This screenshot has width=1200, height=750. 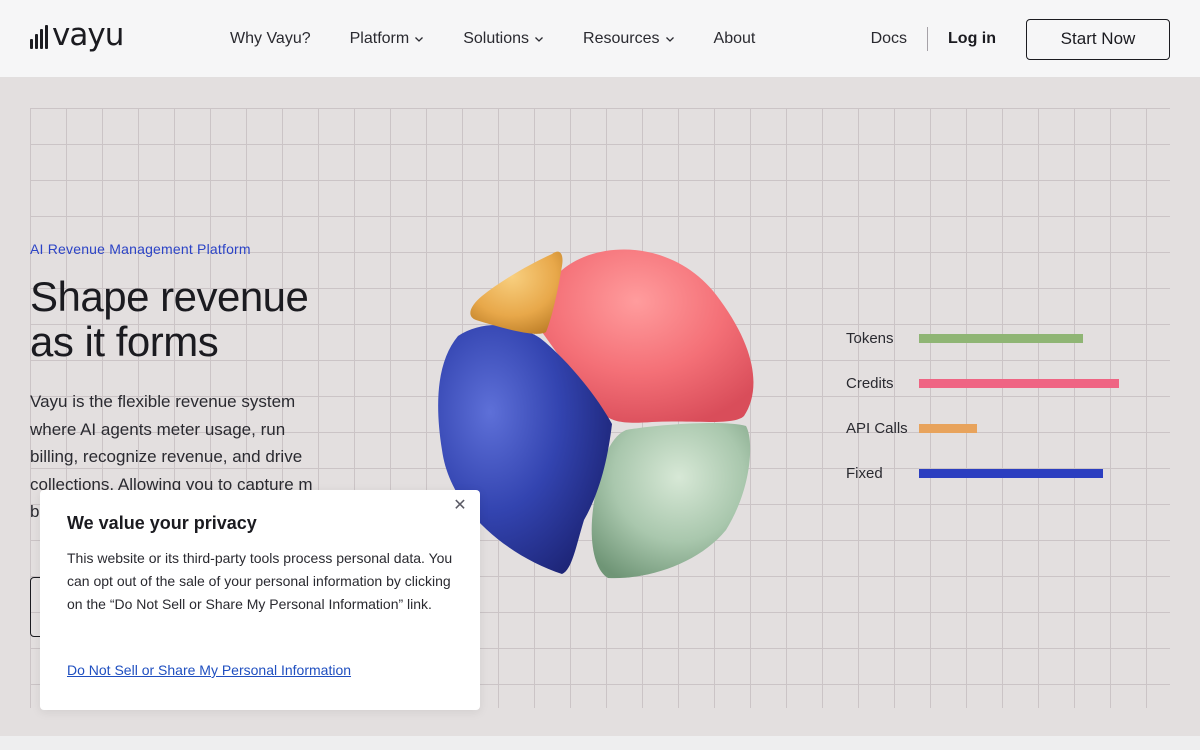 I want to click on headline-line-1: Shape revenue, so click(x=169, y=296).